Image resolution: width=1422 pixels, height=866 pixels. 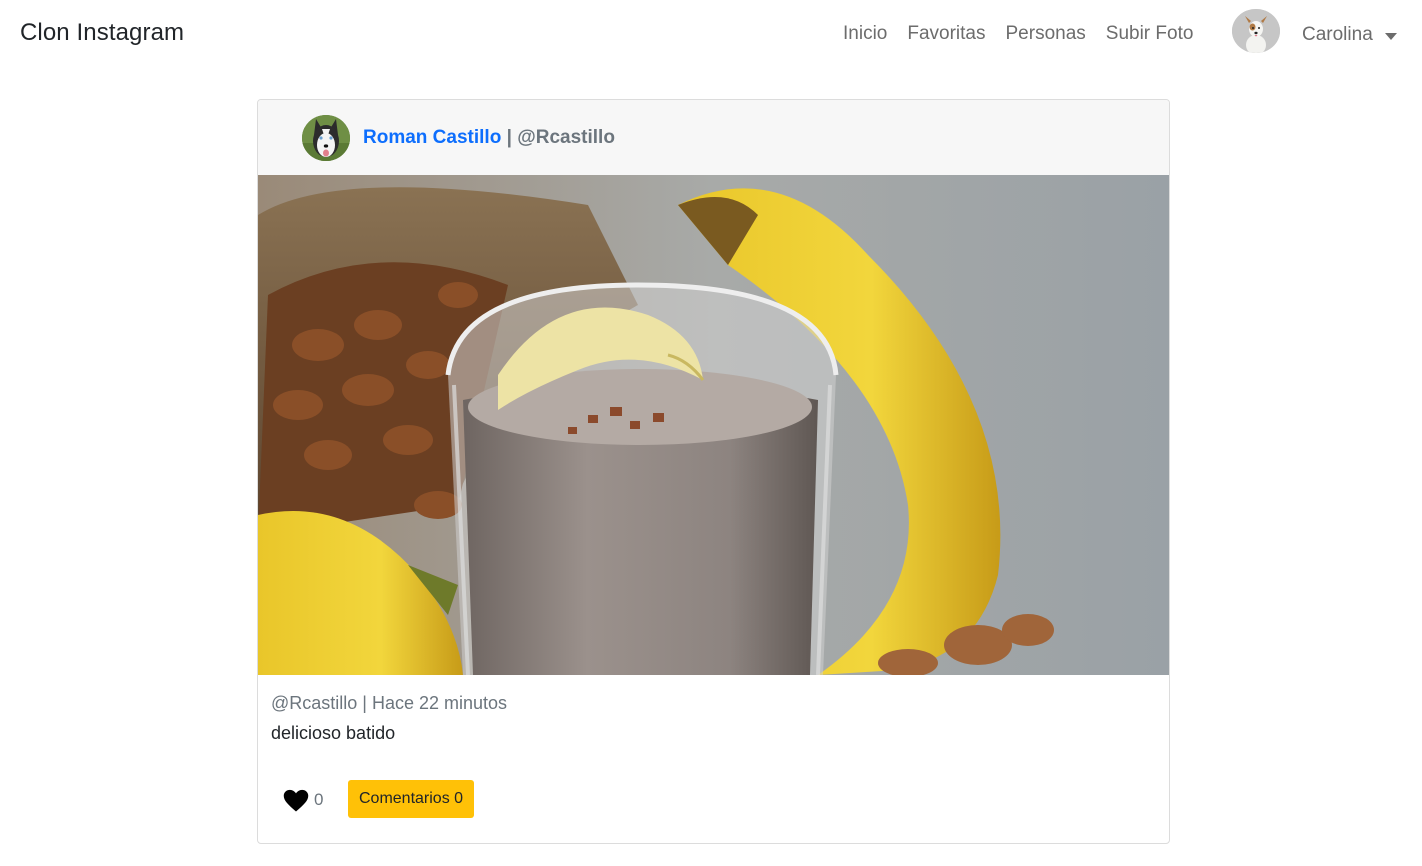 I want to click on heart-icon, so click(x=296, y=800).